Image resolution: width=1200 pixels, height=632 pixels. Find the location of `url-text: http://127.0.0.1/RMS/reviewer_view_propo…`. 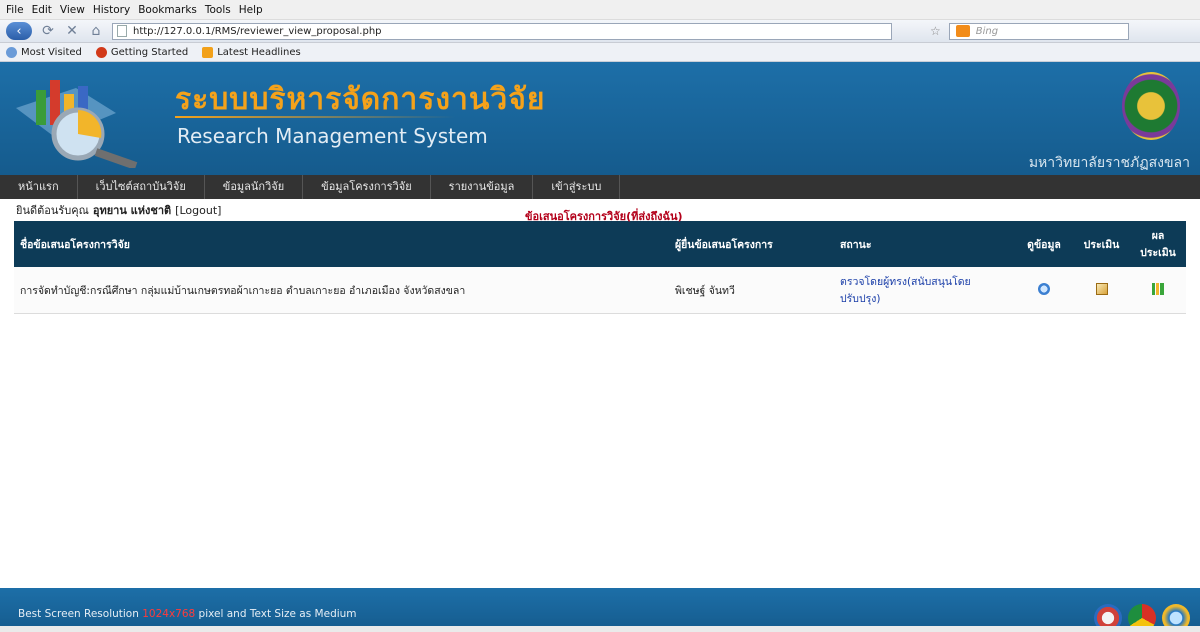

url-text: http://127.0.0.1/RMS/reviewer_view_propo… is located at coordinates (257, 31).